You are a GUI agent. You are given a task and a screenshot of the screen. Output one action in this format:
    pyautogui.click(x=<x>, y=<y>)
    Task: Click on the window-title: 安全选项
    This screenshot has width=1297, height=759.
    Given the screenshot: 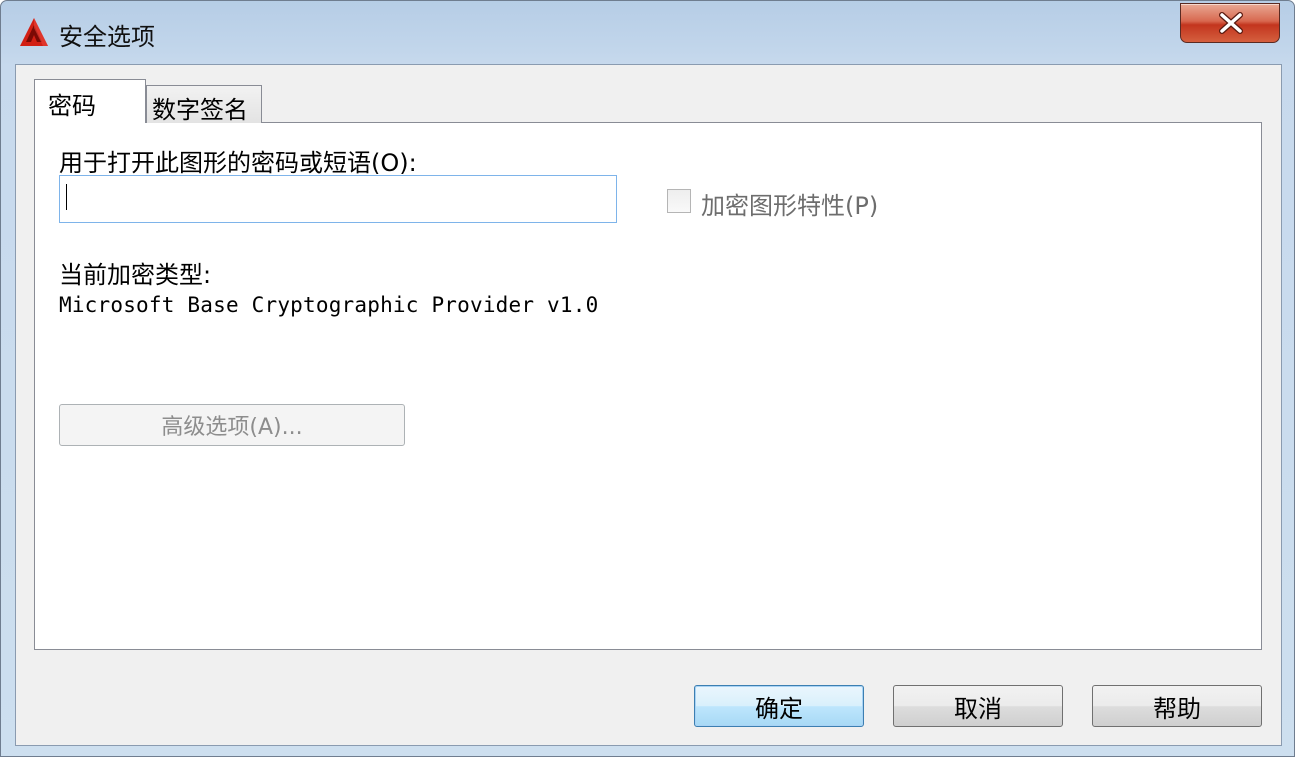 What is the action you would take?
    pyautogui.click(x=107, y=37)
    